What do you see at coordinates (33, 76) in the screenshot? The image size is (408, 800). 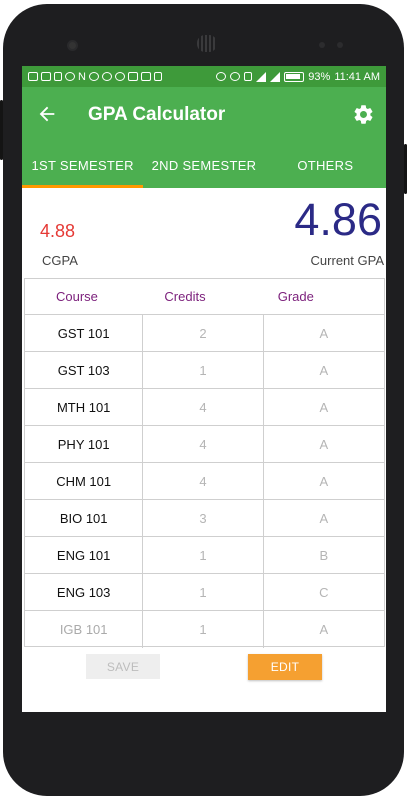 I see `email-icon` at bounding box center [33, 76].